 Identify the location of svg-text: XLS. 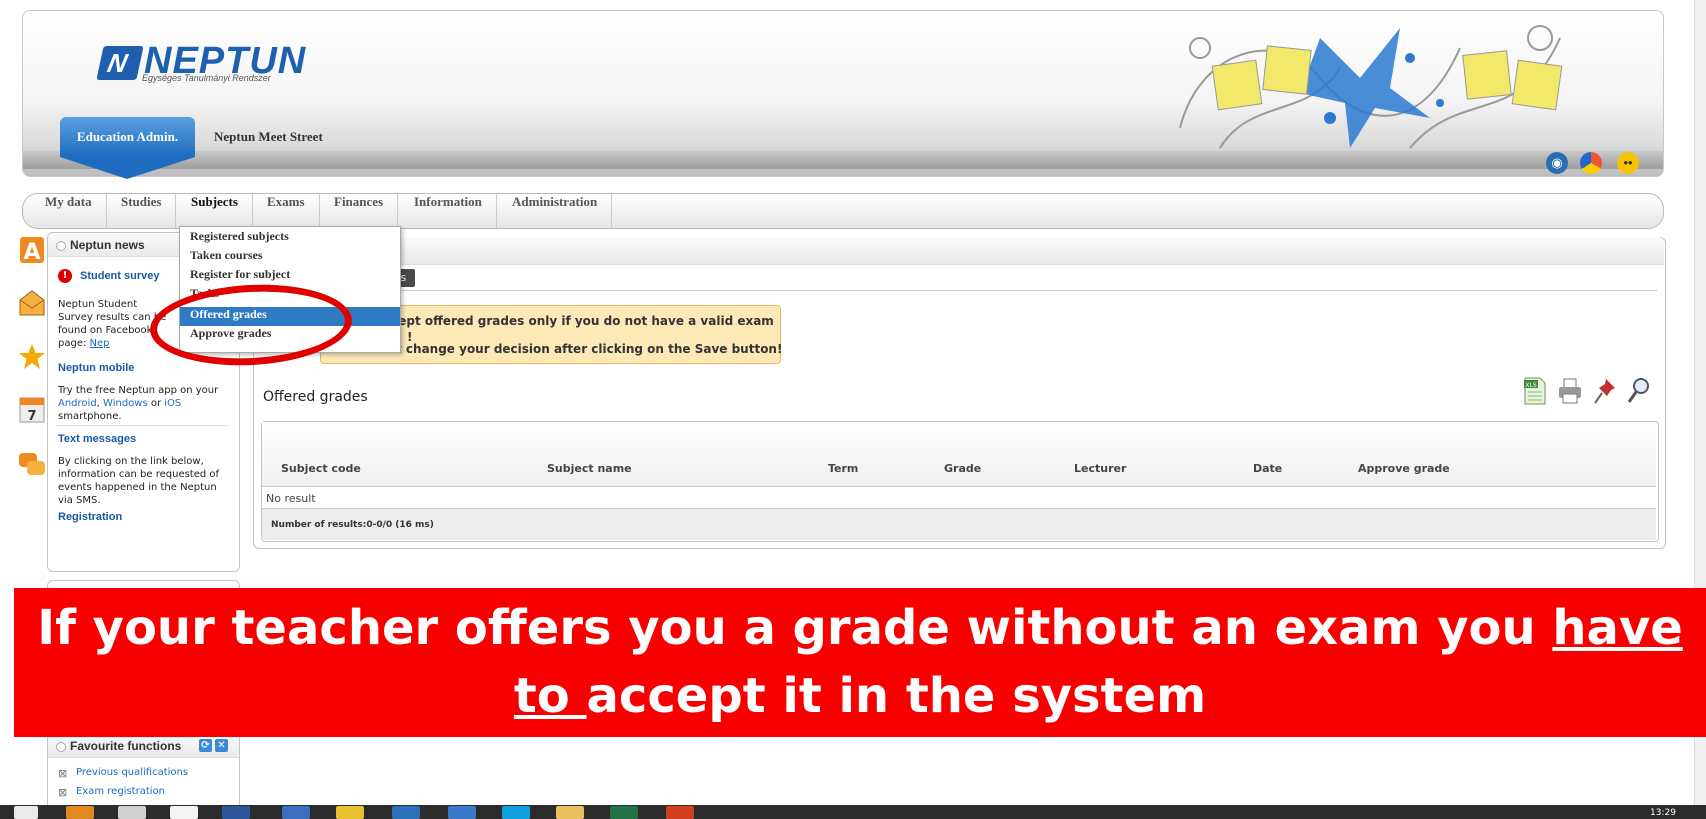
(1530, 385).